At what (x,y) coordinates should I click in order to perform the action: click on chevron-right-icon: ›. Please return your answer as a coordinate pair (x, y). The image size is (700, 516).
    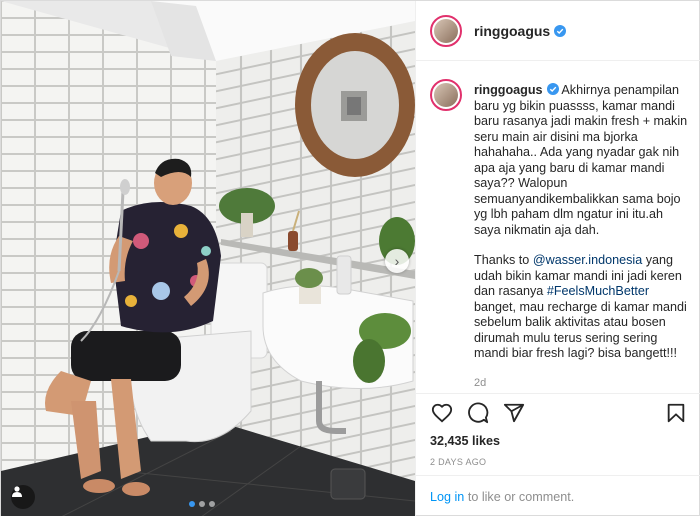
    Looking at the image, I should click on (397, 261).